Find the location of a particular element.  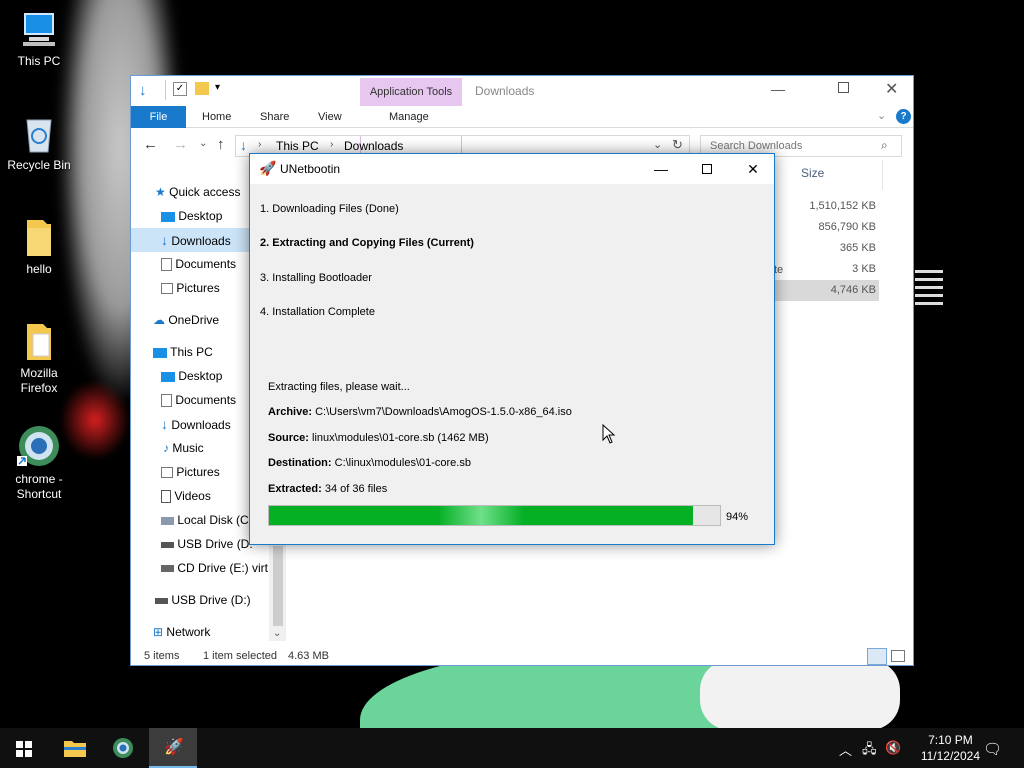

status-item-count: 5 items is located at coordinates (162, 656).